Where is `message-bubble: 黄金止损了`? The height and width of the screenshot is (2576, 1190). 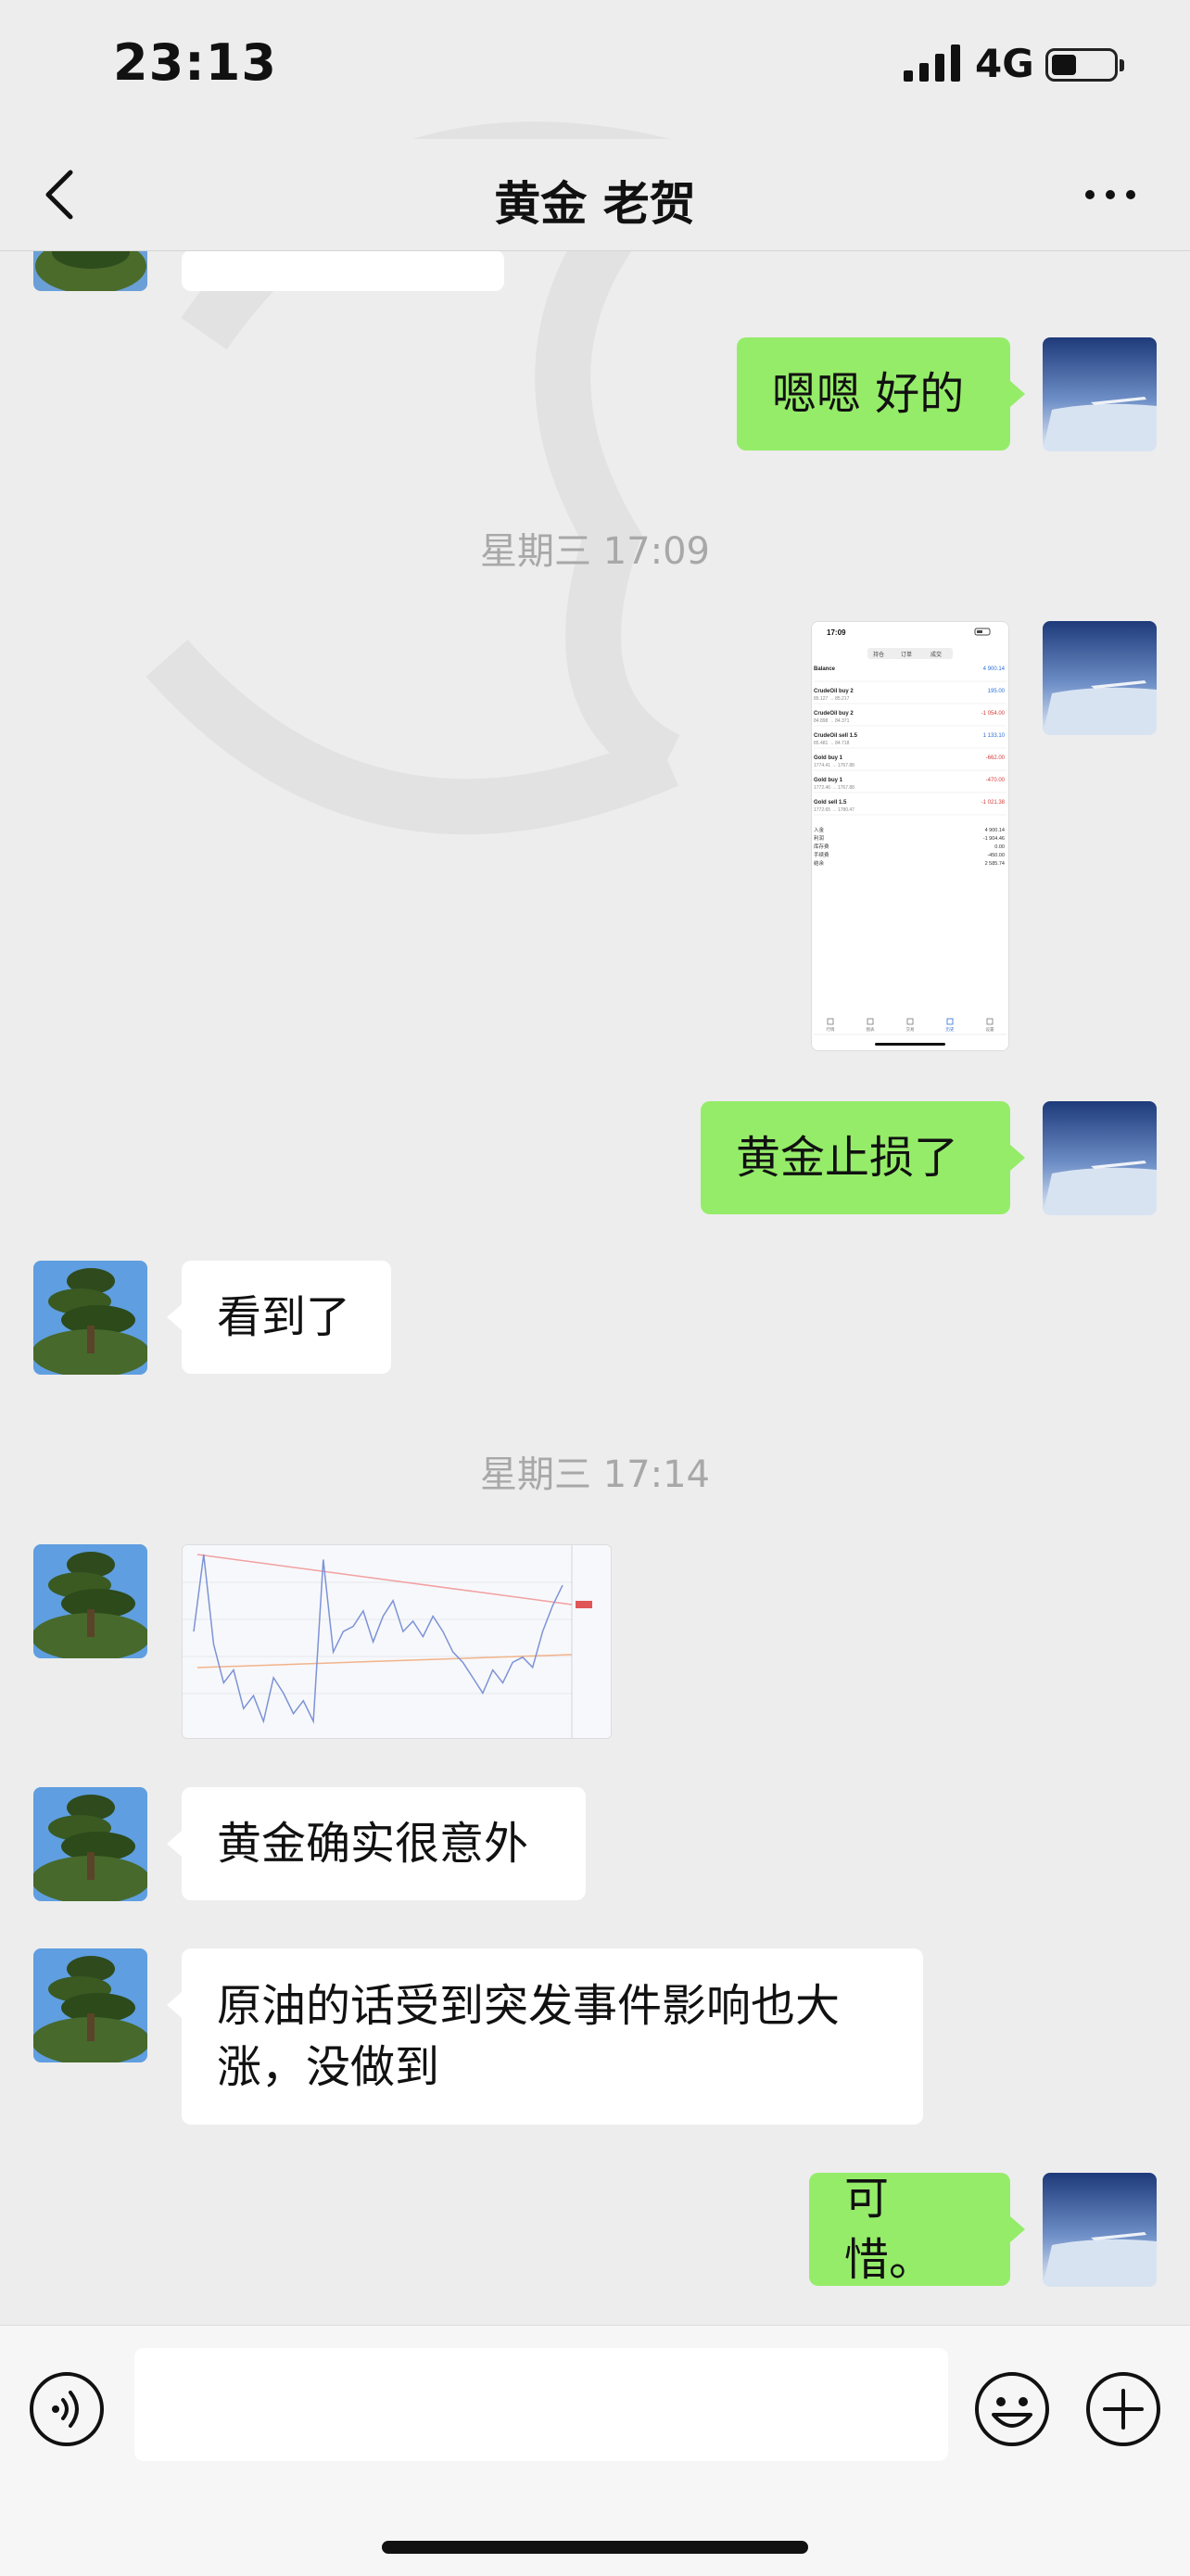 message-bubble: 黄金止损了 is located at coordinates (855, 1157).